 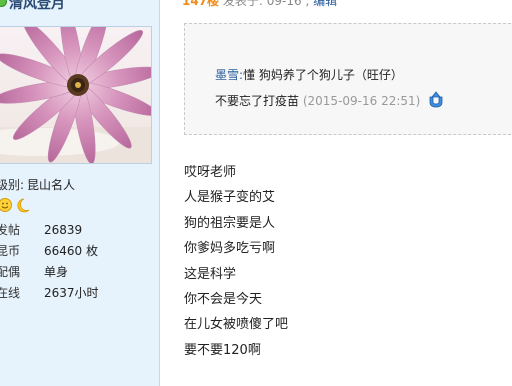 What do you see at coordinates (257, 101) in the screenshot?
I see `quote-reply: 不要忘了打疫苗` at bounding box center [257, 101].